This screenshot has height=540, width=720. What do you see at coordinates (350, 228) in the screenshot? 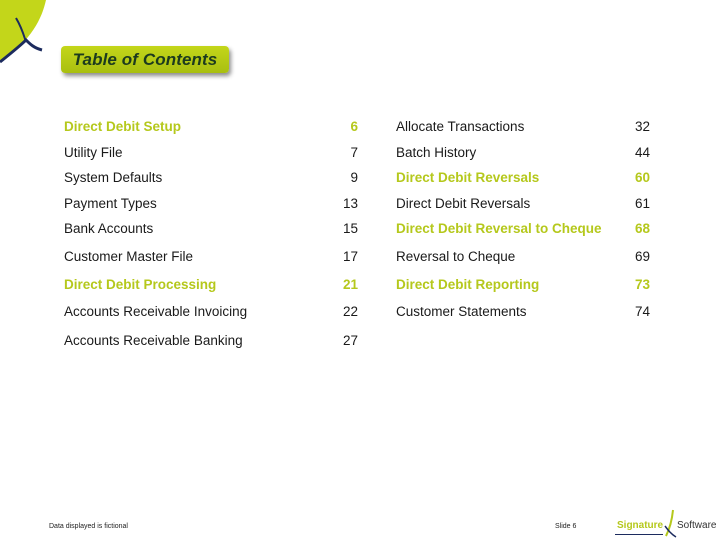
I see `toc-entry-page: 15` at bounding box center [350, 228].